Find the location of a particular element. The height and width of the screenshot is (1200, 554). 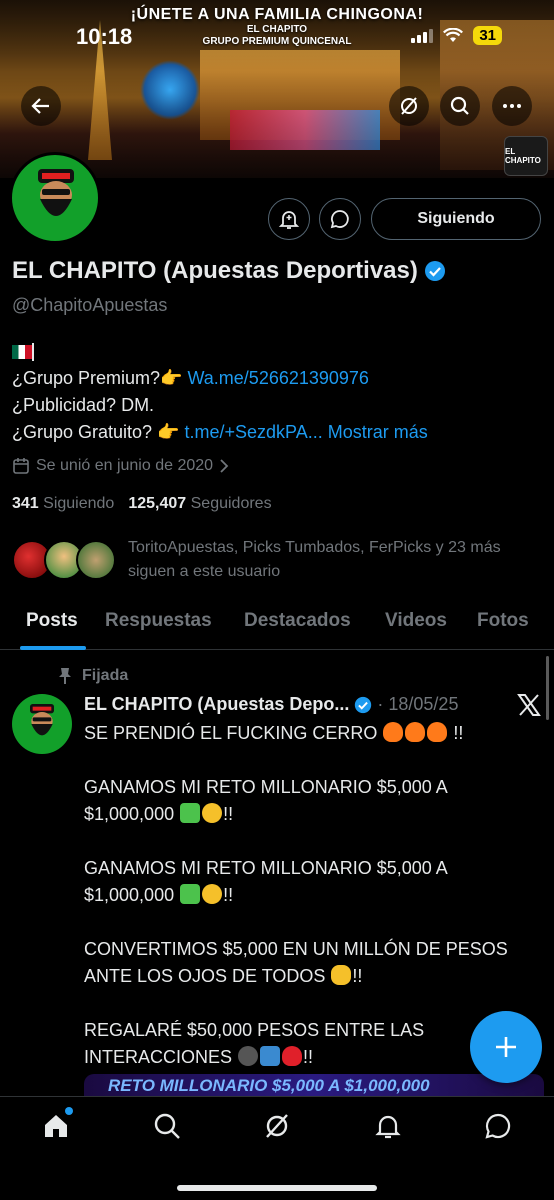

messages-icon is located at coordinates (498, 1126).